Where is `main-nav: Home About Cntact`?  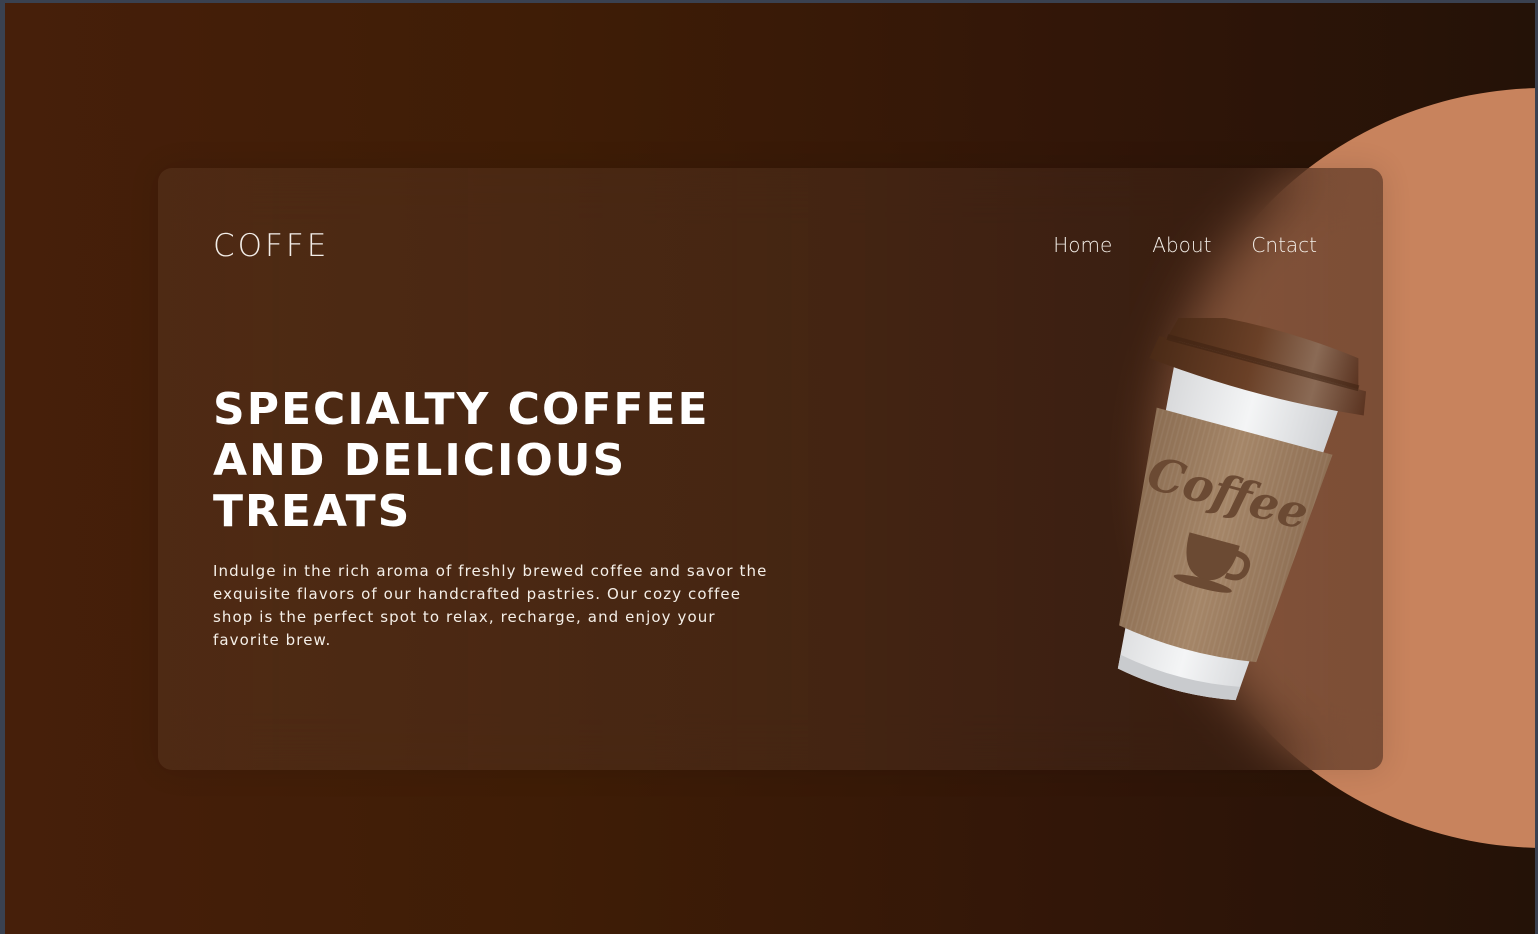 main-nav: Home About Cntact is located at coordinates (1185, 245).